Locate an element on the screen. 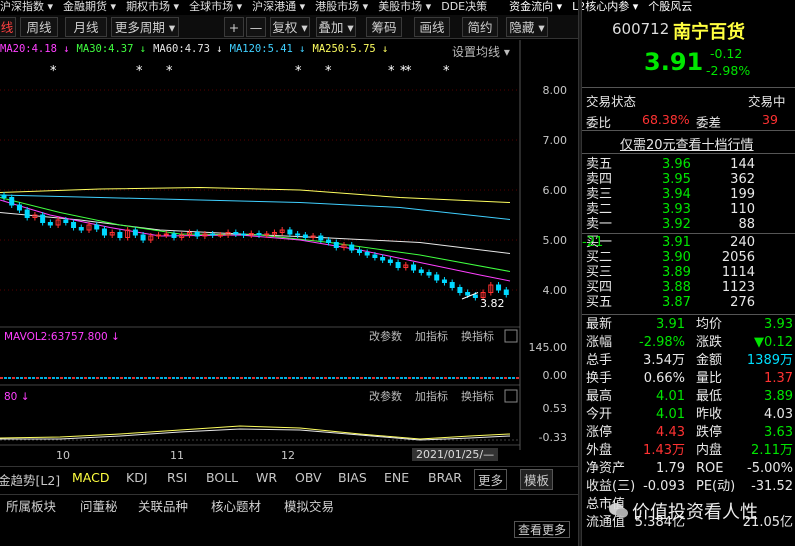 Image resolution: width=795 pixels, height=546 pixels. draw-line-button: 画线 is located at coordinates (432, 27).